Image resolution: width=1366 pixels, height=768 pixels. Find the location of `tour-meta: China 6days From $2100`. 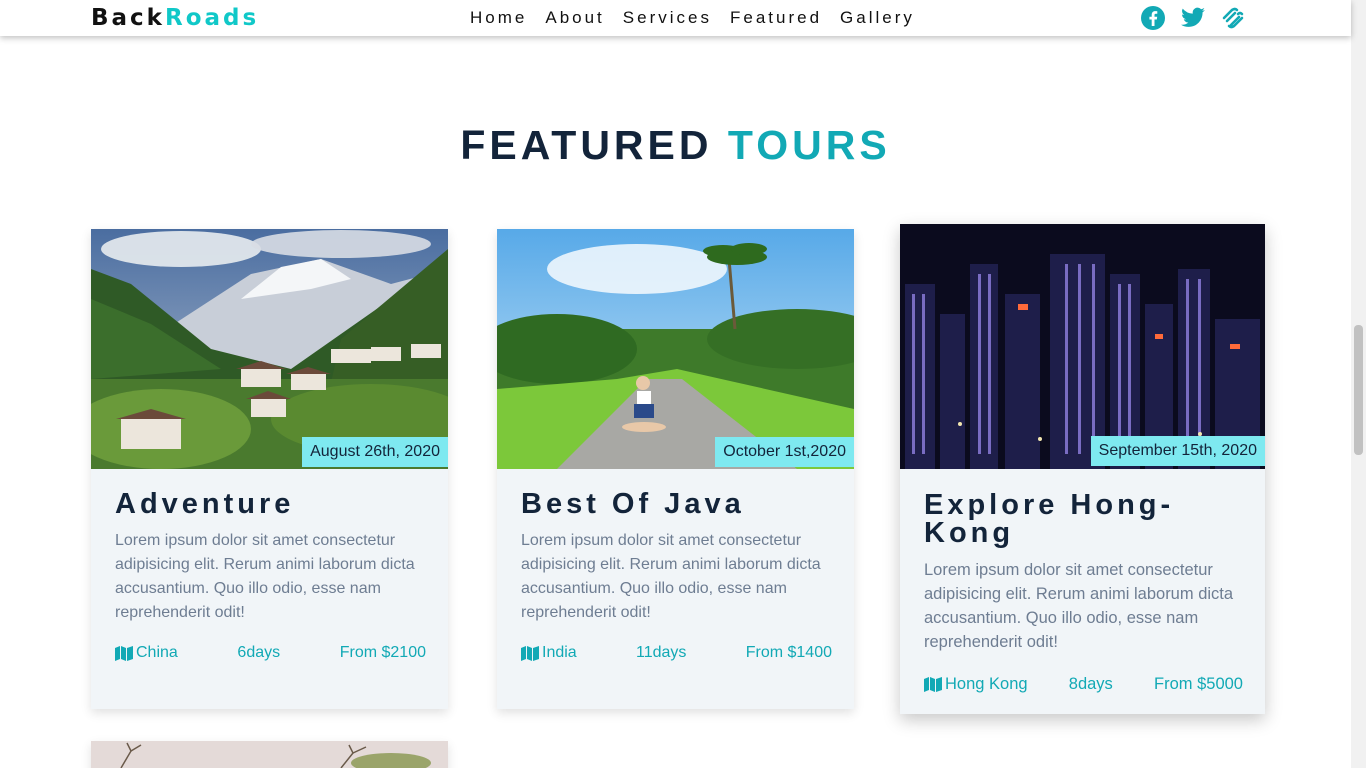

tour-meta: China 6days From $2100 is located at coordinates (270, 653).